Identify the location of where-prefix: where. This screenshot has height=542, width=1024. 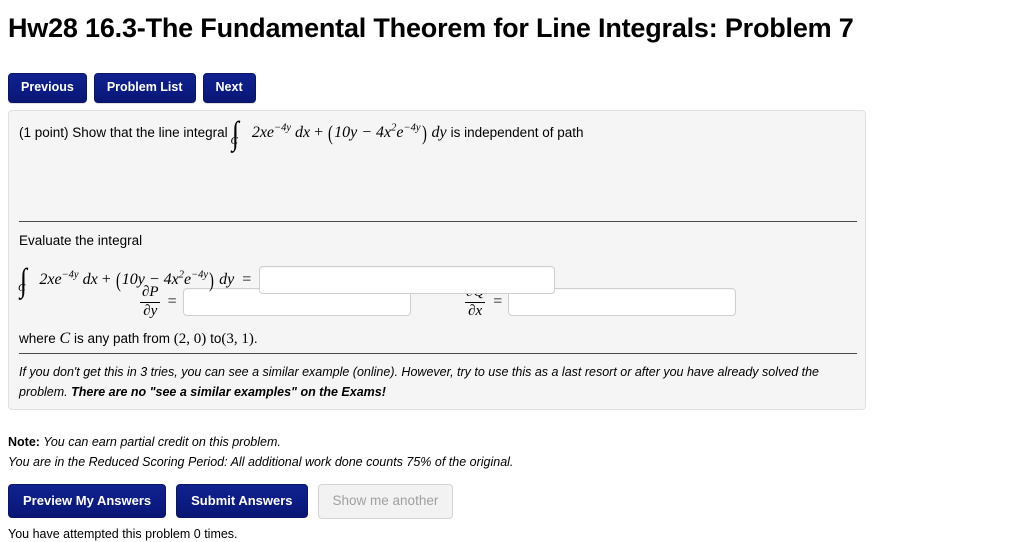
(37, 338).